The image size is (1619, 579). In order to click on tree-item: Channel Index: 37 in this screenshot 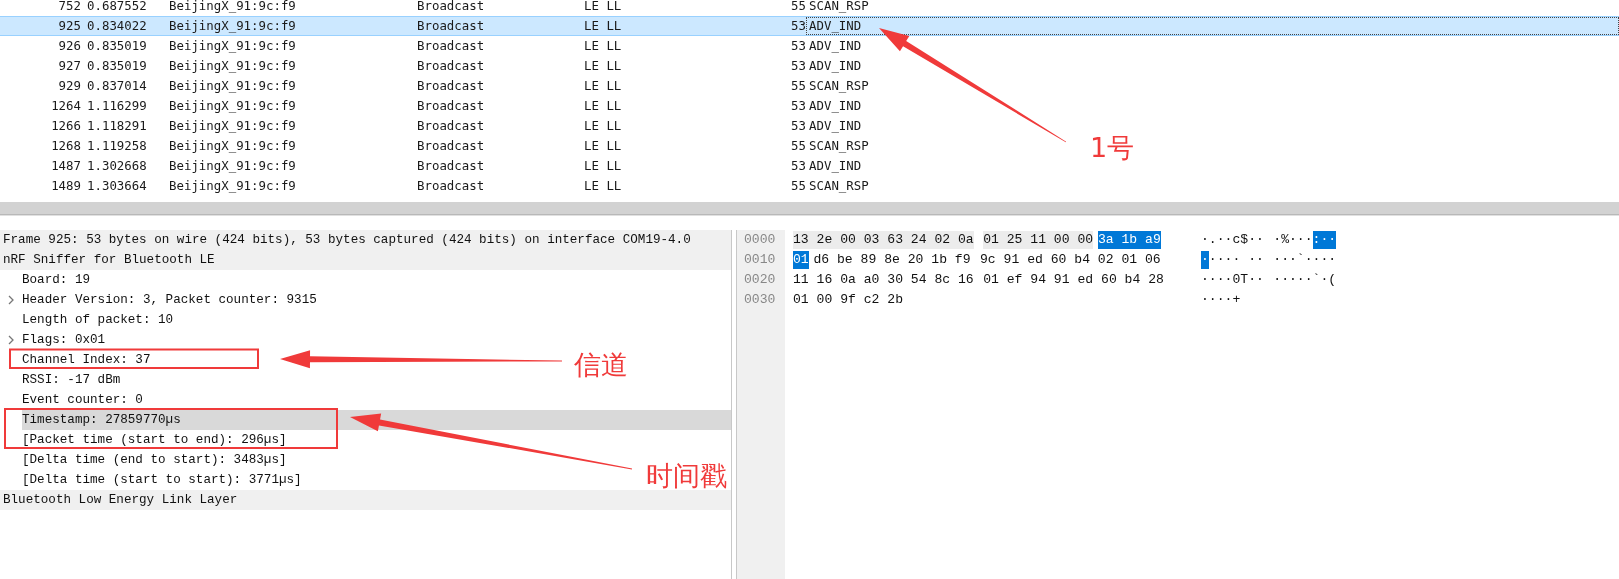, I will do `click(77, 360)`.